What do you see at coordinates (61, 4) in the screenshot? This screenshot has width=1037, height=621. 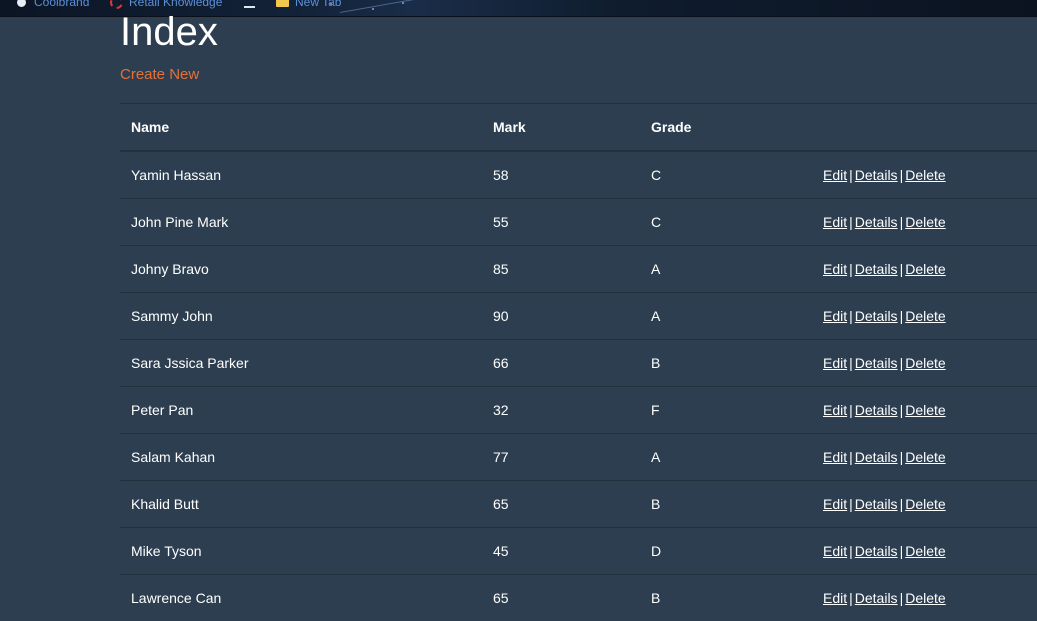 I see `bookmark-label: Coolbrand` at bounding box center [61, 4].